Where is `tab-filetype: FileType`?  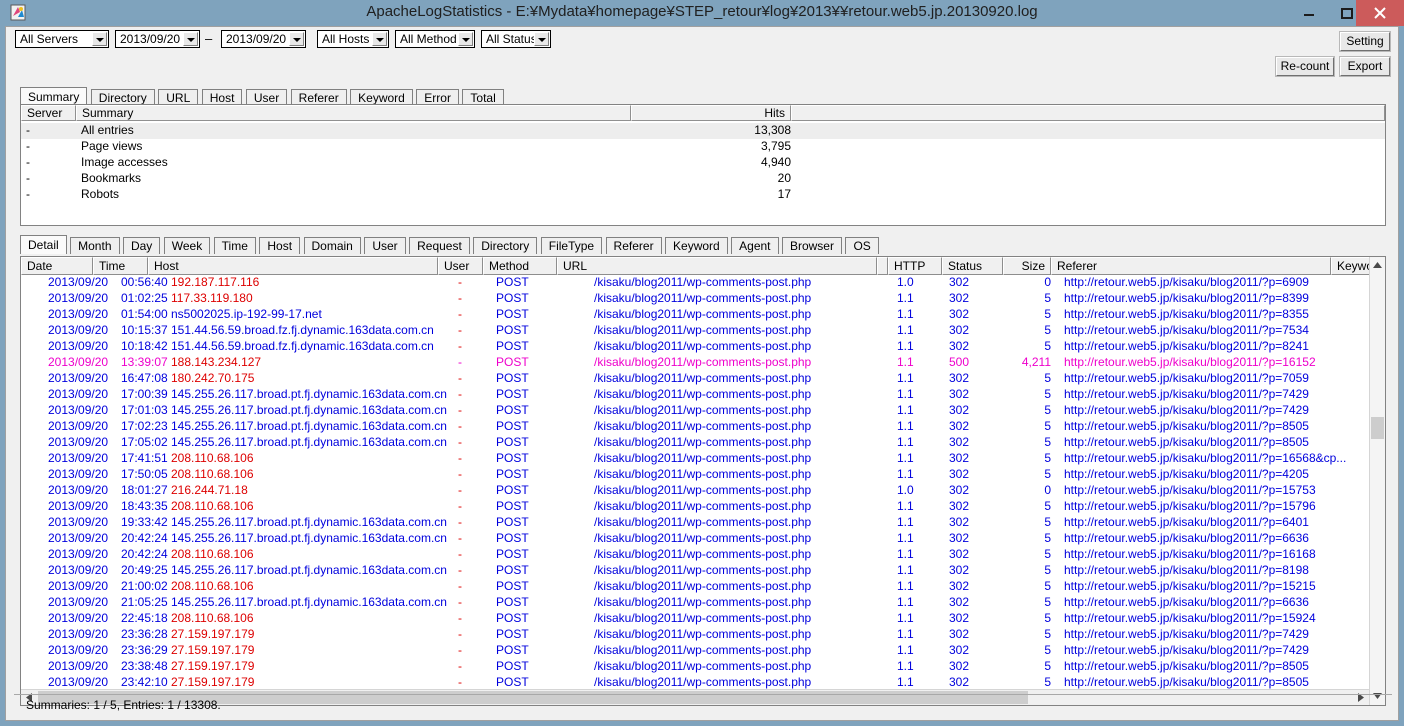
tab-filetype: FileType is located at coordinates (571, 245).